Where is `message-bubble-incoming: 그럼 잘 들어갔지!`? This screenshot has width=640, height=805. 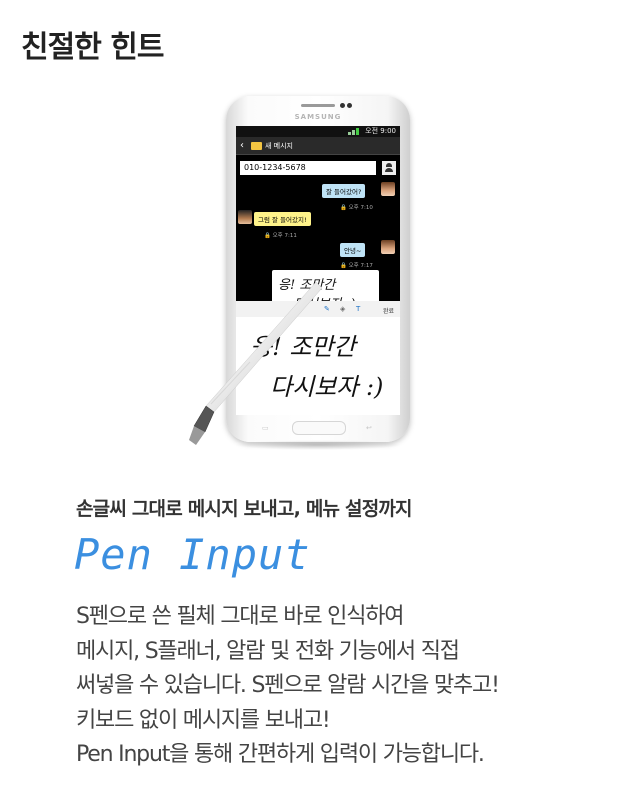
message-bubble-incoming: 그럼 잘 들어갔지! is located at coordinates (282, 219).